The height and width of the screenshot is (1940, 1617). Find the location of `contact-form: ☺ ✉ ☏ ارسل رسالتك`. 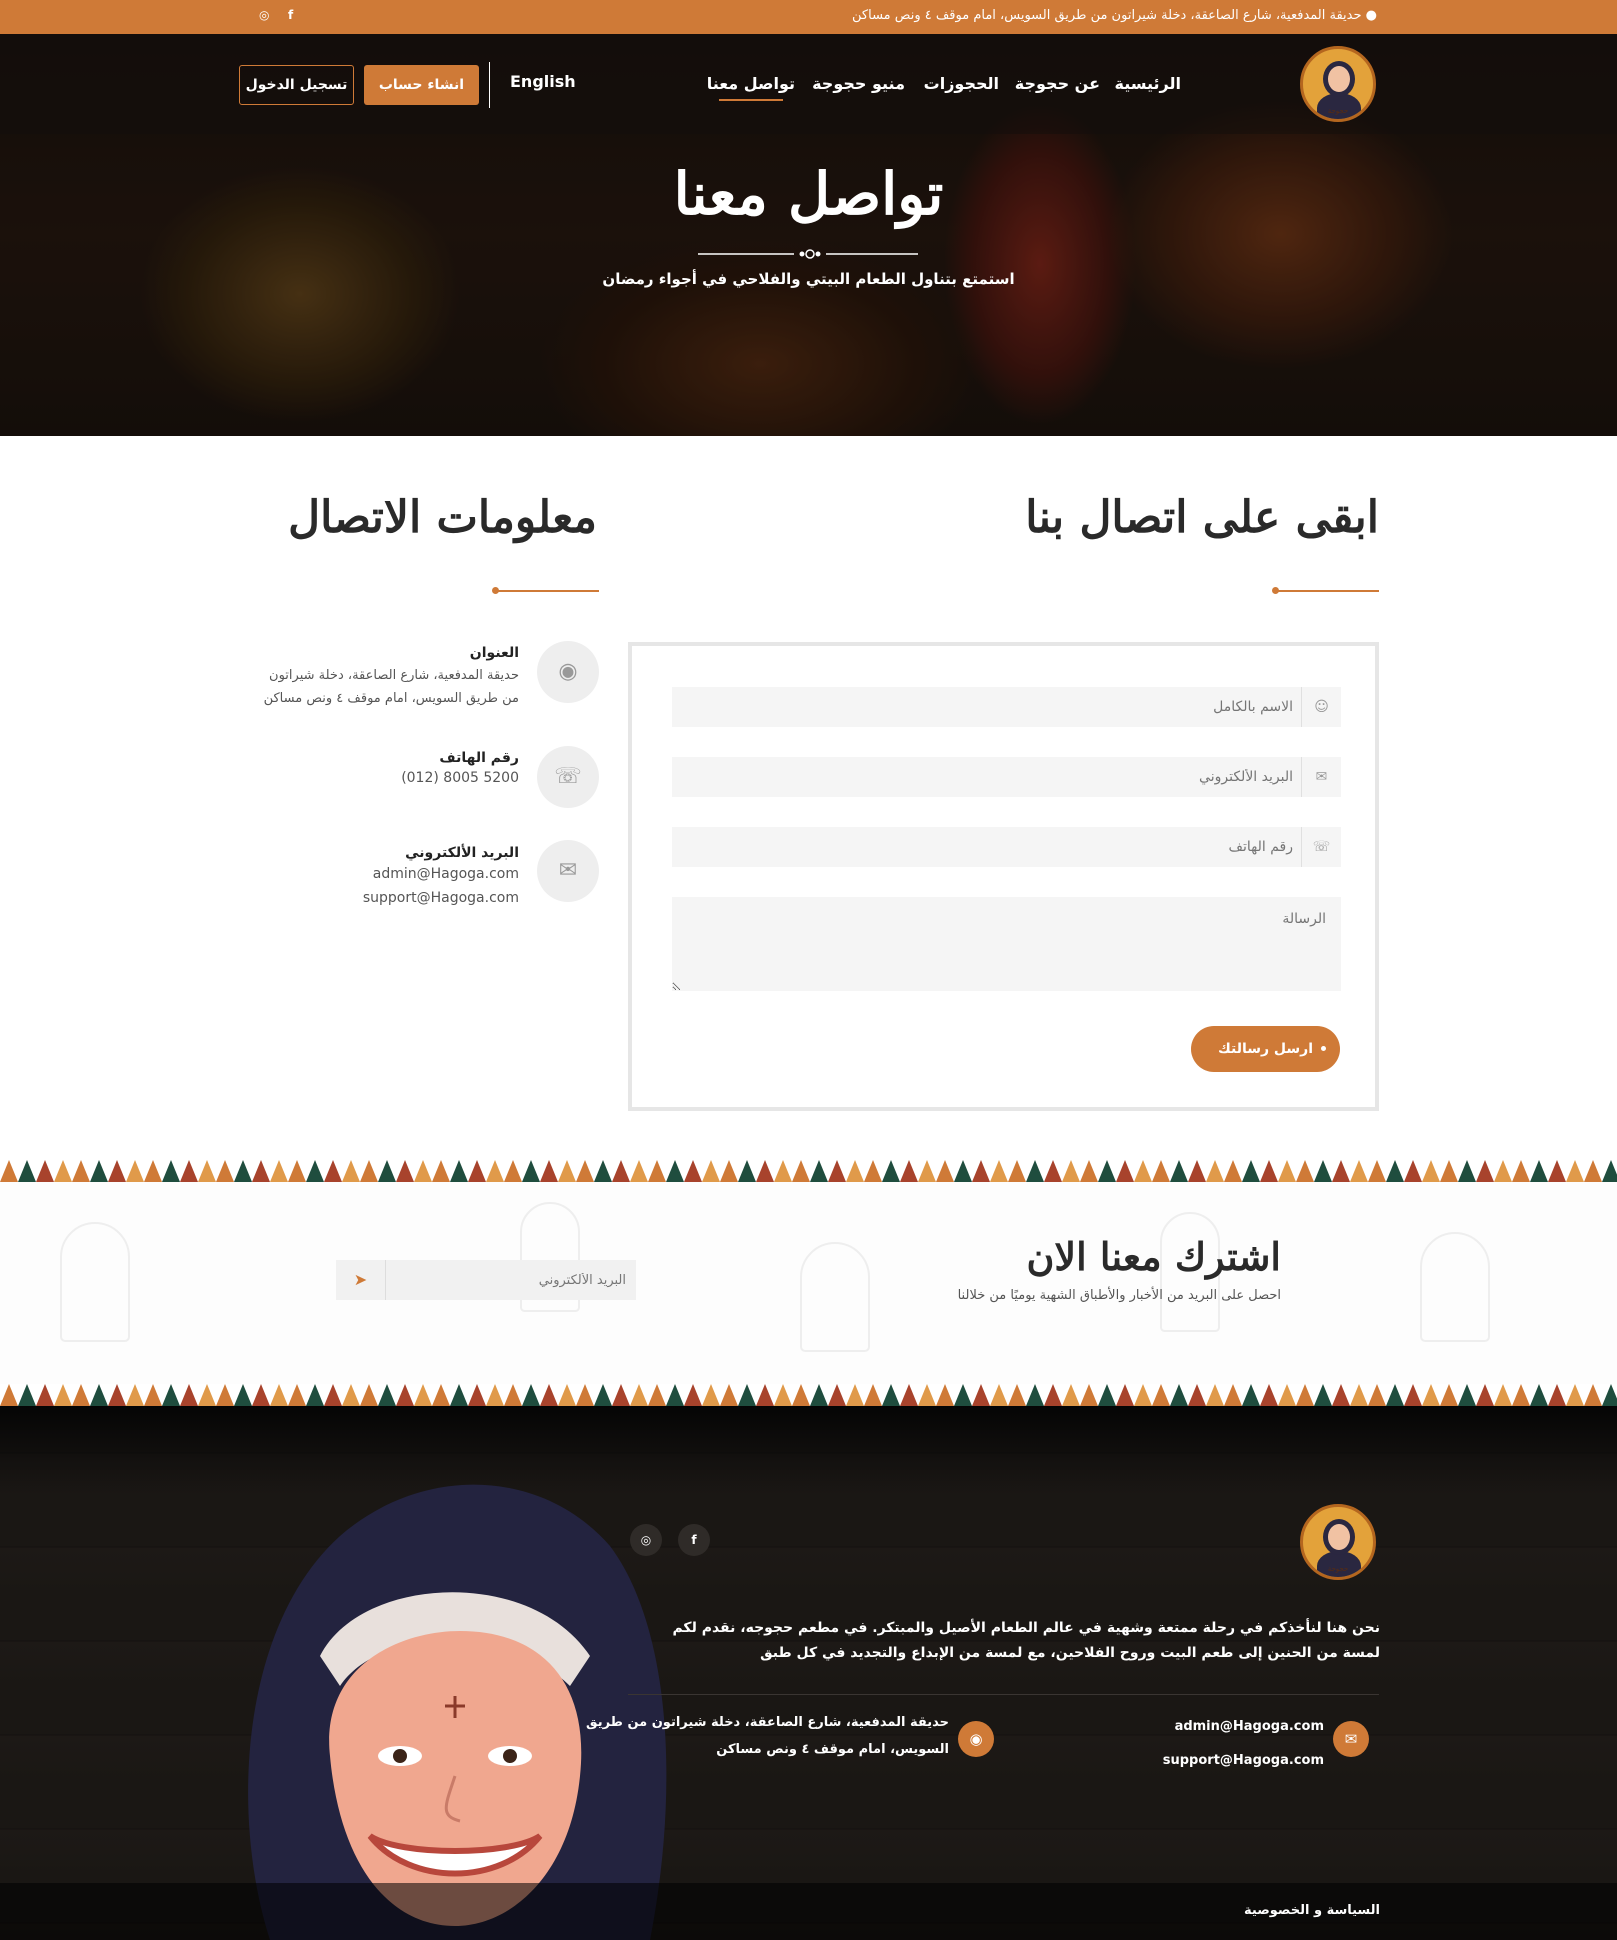

contact-form: ☺ ✉ ☏ ارسل رسالتك is located at coordinates (1003, 876).